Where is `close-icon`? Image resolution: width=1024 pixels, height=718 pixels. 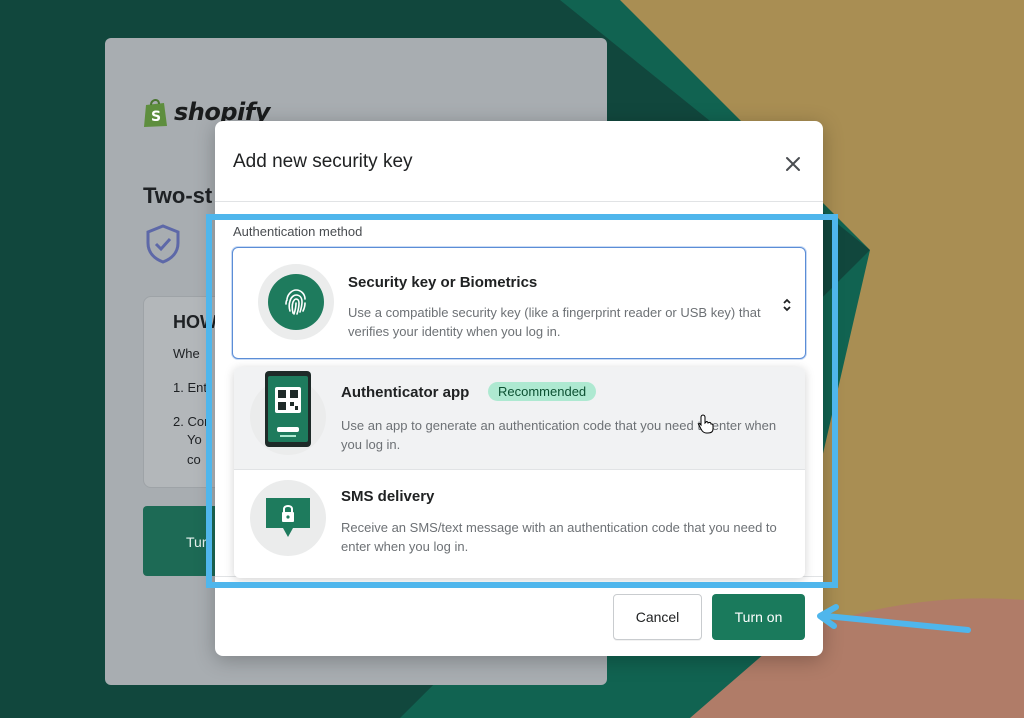
close-icon is located at coordinates (793, 164).